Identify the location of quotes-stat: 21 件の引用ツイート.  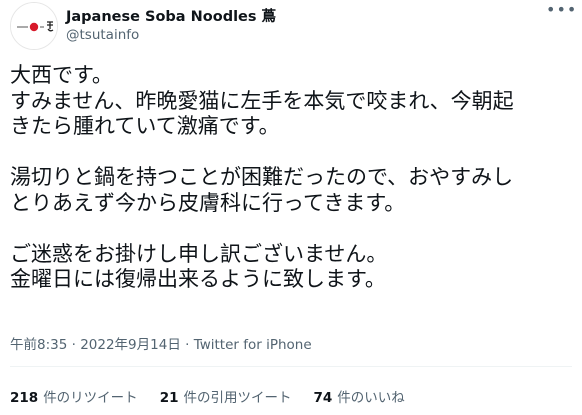
(226, 396).